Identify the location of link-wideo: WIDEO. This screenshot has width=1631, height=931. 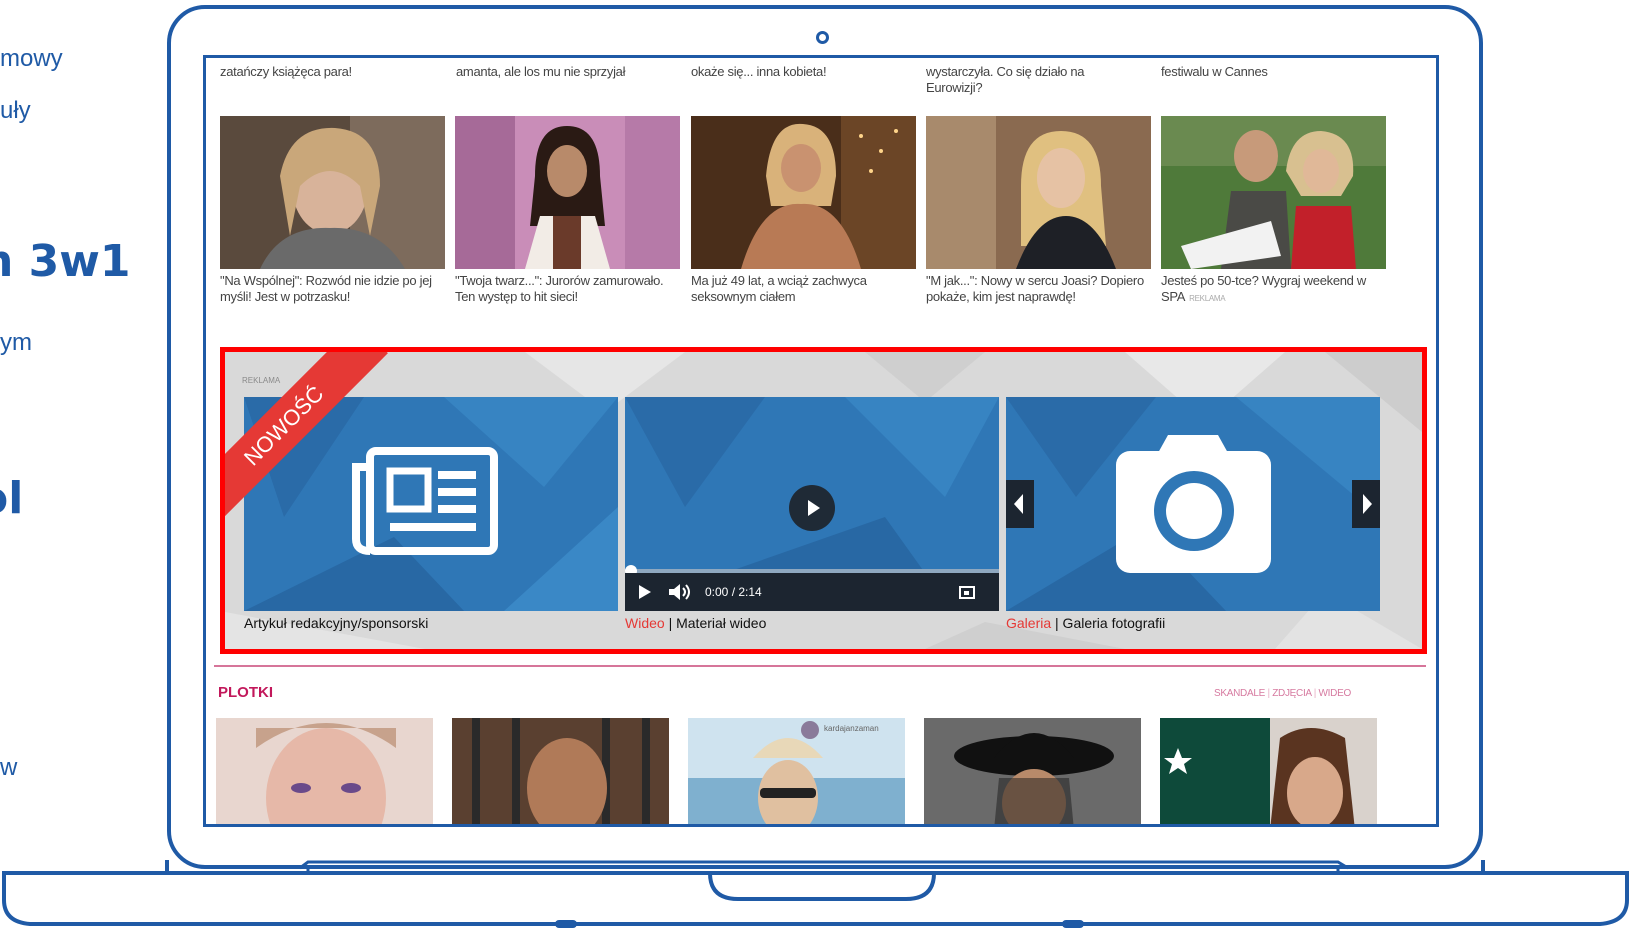
(1335, 693).